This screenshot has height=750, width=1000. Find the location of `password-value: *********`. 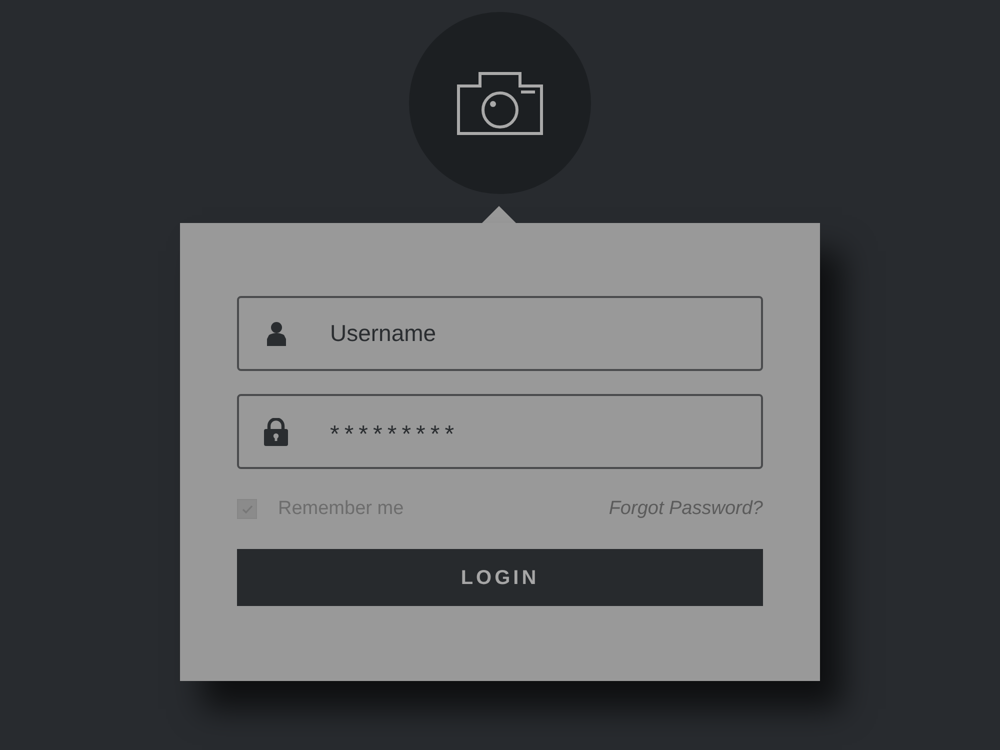

password-value: ********* is located at coordinates (395, 435).